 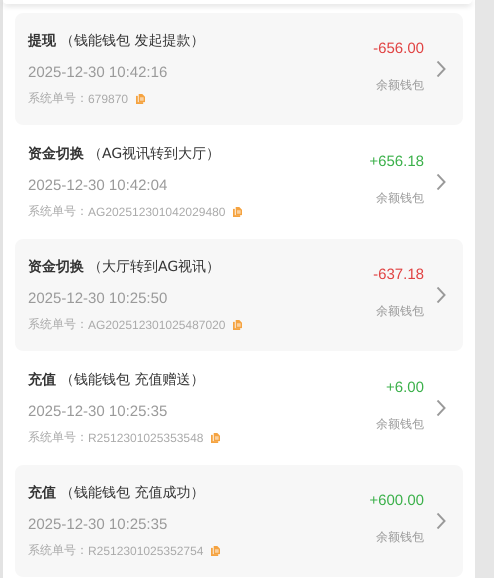 What do you see at coordinates (157, 211) in the screenshot?
I see `order-number: AG202512301042029480` at bounding box center [157, 211].